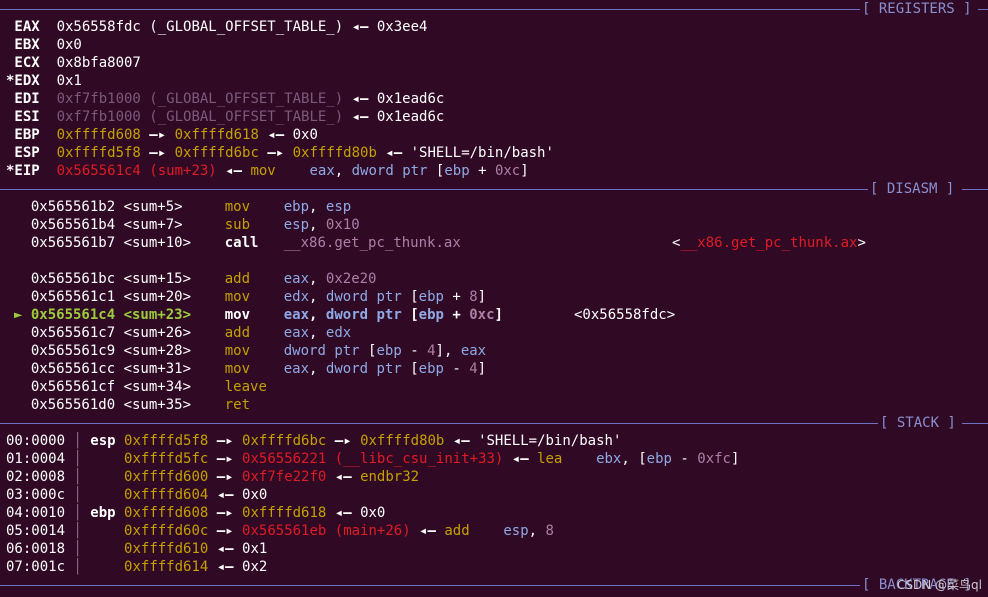 The height and width of the screenshot is (597, 988). What do you see at coordinates (119, 279) in the screenshot?
I see `instruction-address: 0x565561bc <sum+15>` at bounding box center [119, 279].